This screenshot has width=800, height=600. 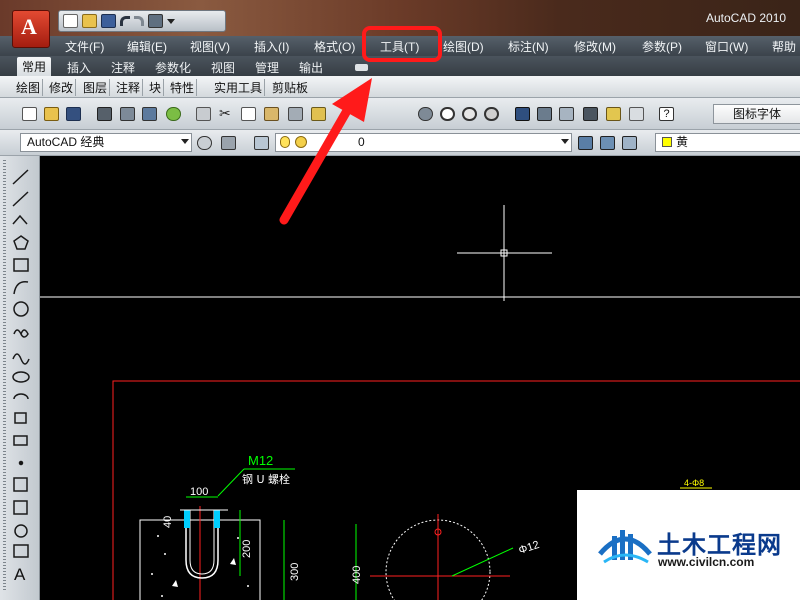 What do you see at coordinates (20, 507) in the screenshot?
I see `gradient-icon` at bounding box center [20, 507].